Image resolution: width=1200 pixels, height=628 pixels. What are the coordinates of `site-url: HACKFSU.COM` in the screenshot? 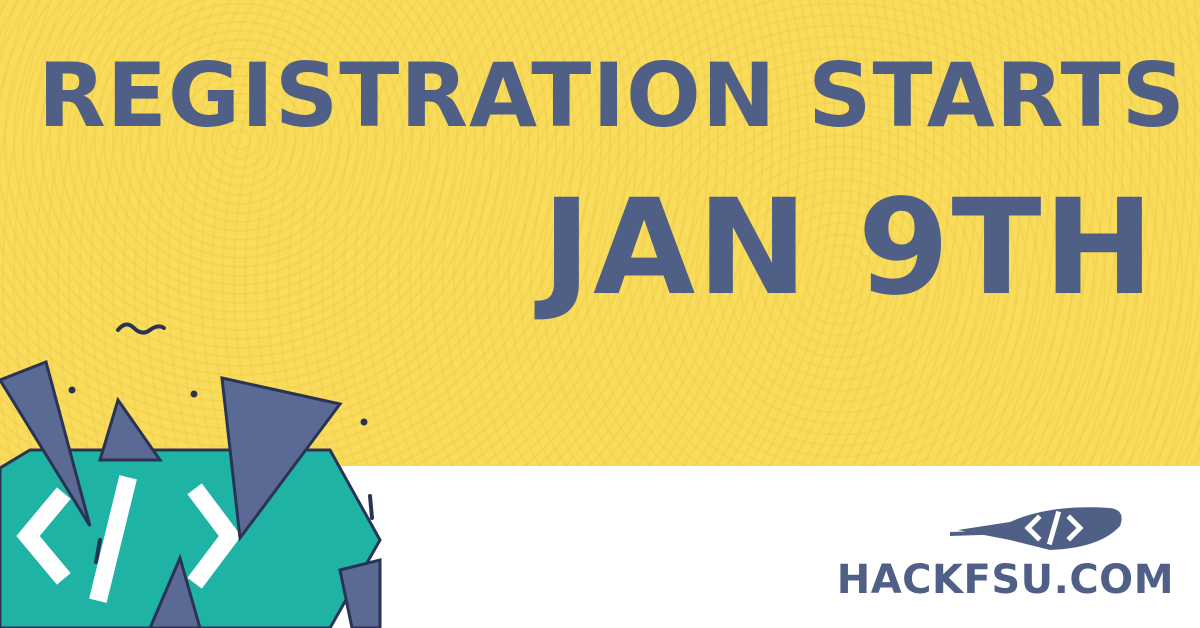 It's located at (1005, 580).